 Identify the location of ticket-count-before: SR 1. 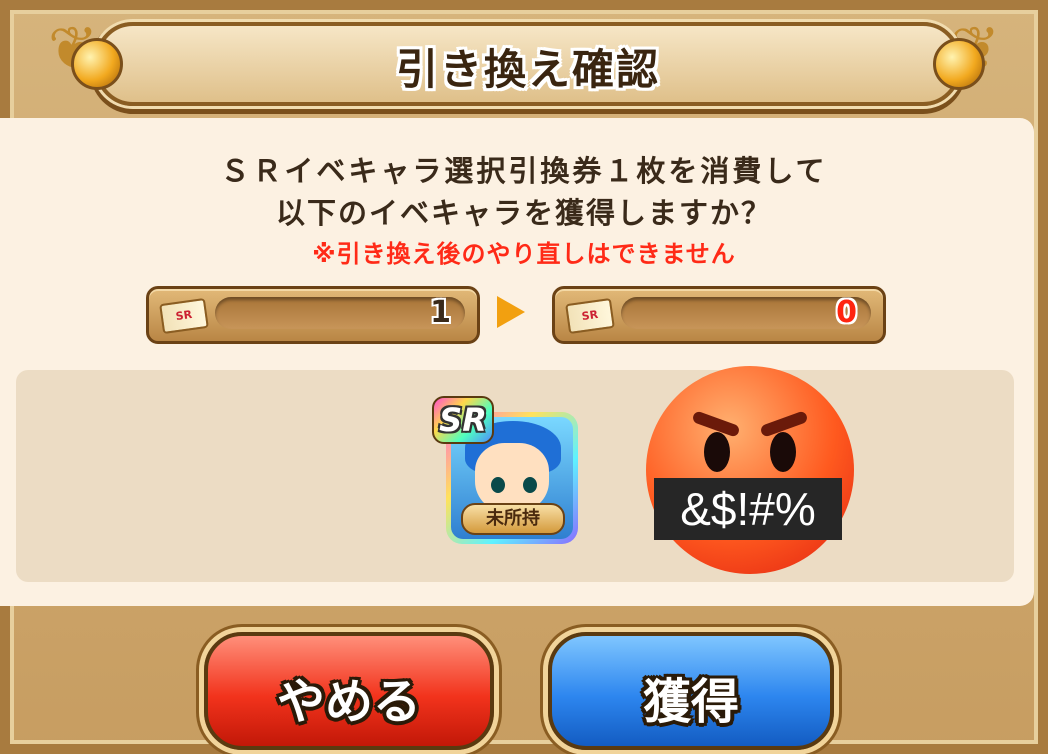
(313, 315).